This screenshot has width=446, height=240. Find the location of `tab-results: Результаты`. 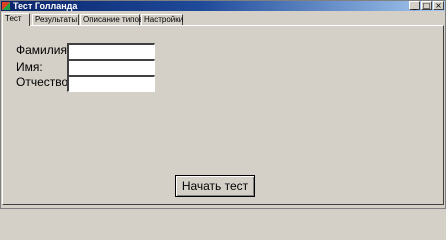

tab-results: Результаты is located at coordinates (55, 19).